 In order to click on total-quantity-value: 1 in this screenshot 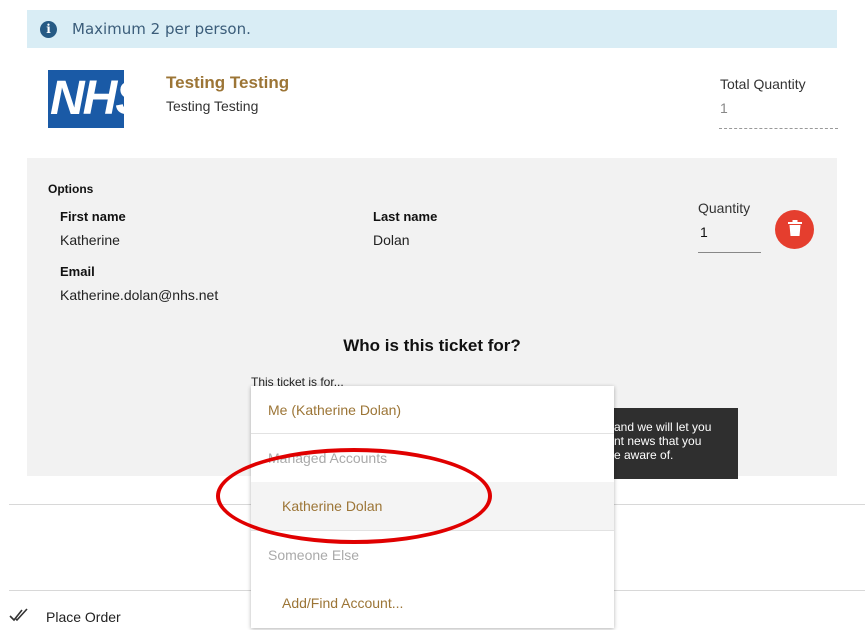, I will do `click(724, 108)`.